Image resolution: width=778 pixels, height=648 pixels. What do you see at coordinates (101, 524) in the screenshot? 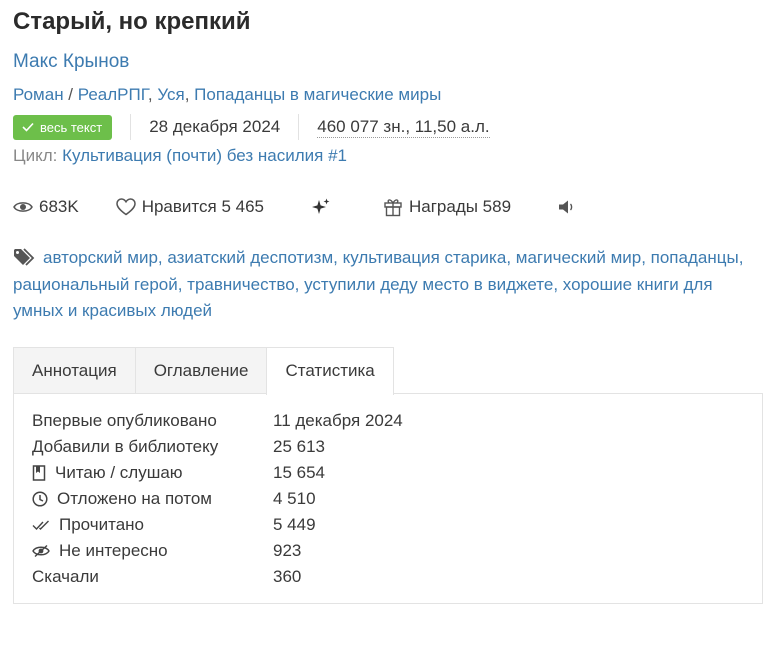
I see `stat-label: Прочитано` at bounding box center [101, 524].